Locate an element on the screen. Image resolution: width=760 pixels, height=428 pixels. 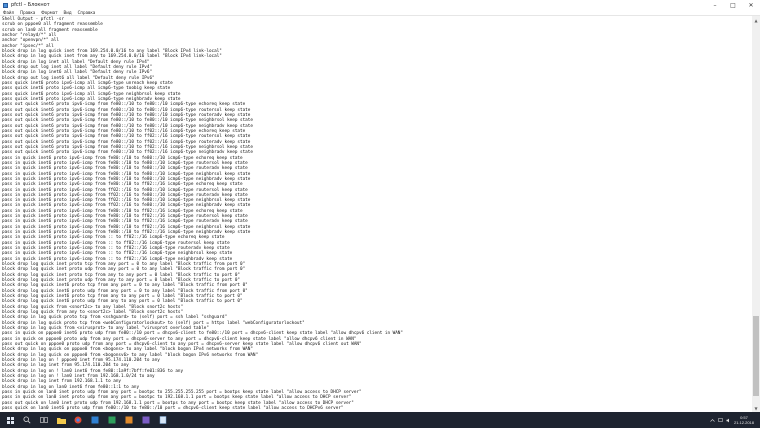
system-tray: 0:57 21.12.2018 is located at coordinates (735, 420).